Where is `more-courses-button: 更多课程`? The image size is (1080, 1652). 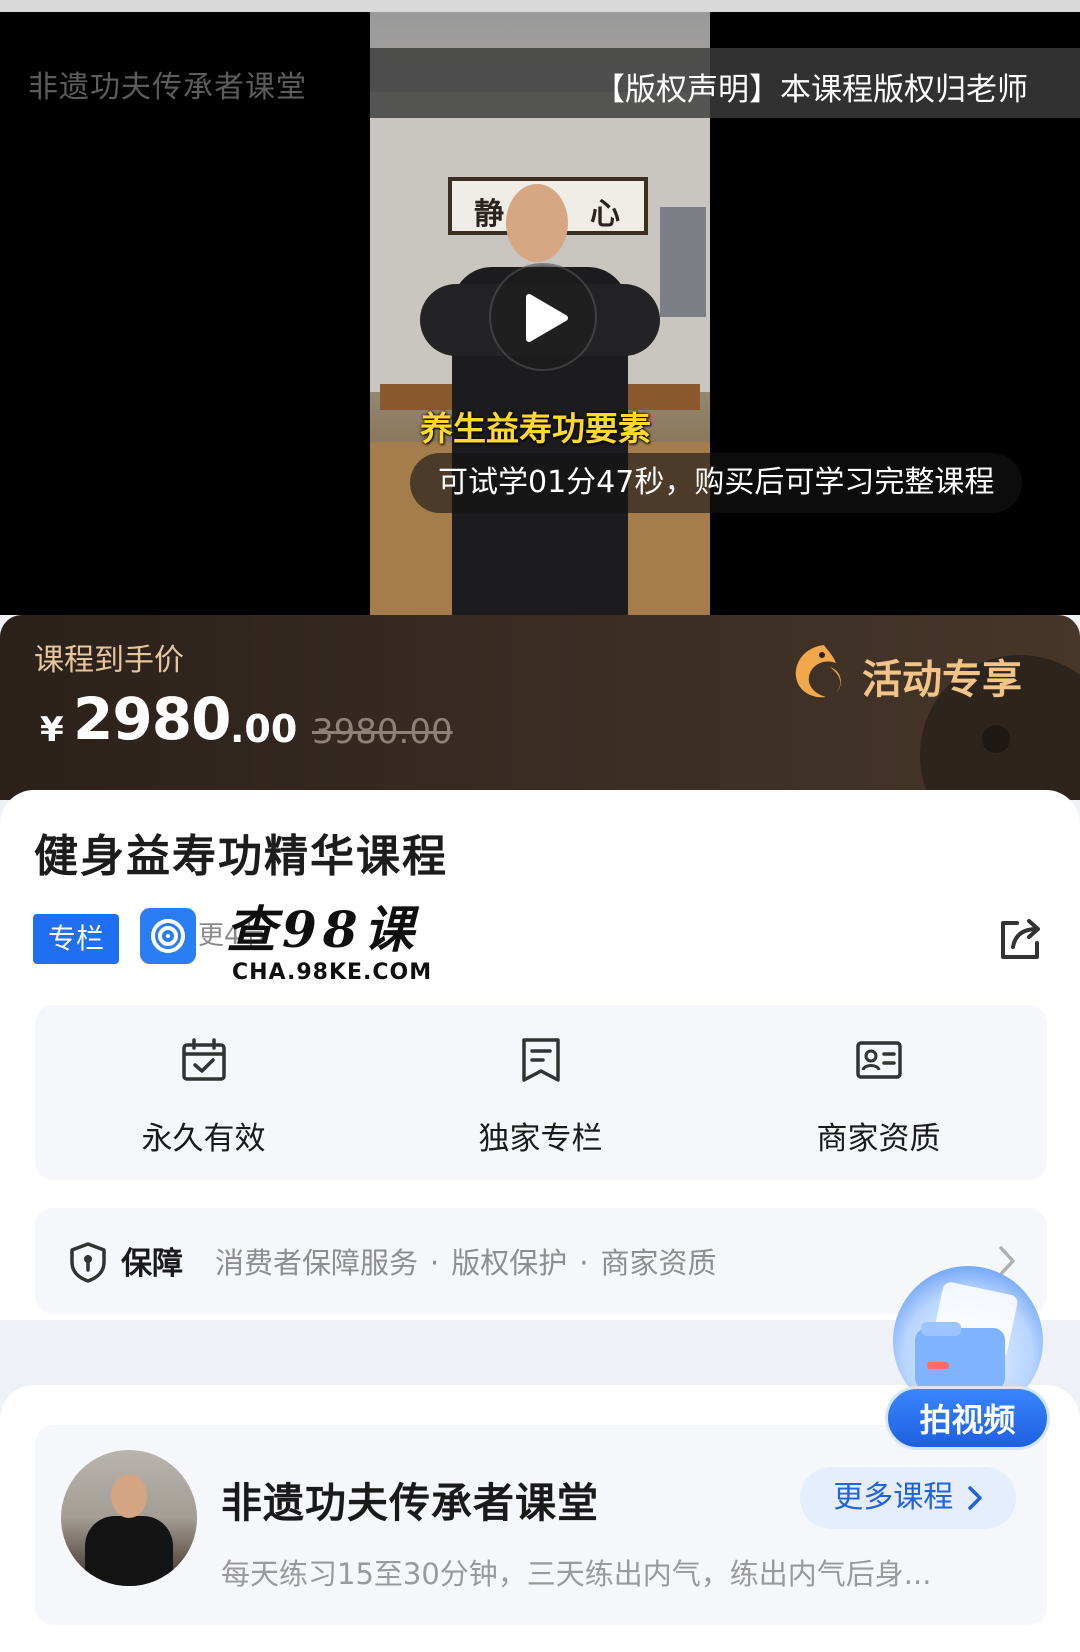
more-courses-button: 更多课程 is located at coordinates (908, 1498).